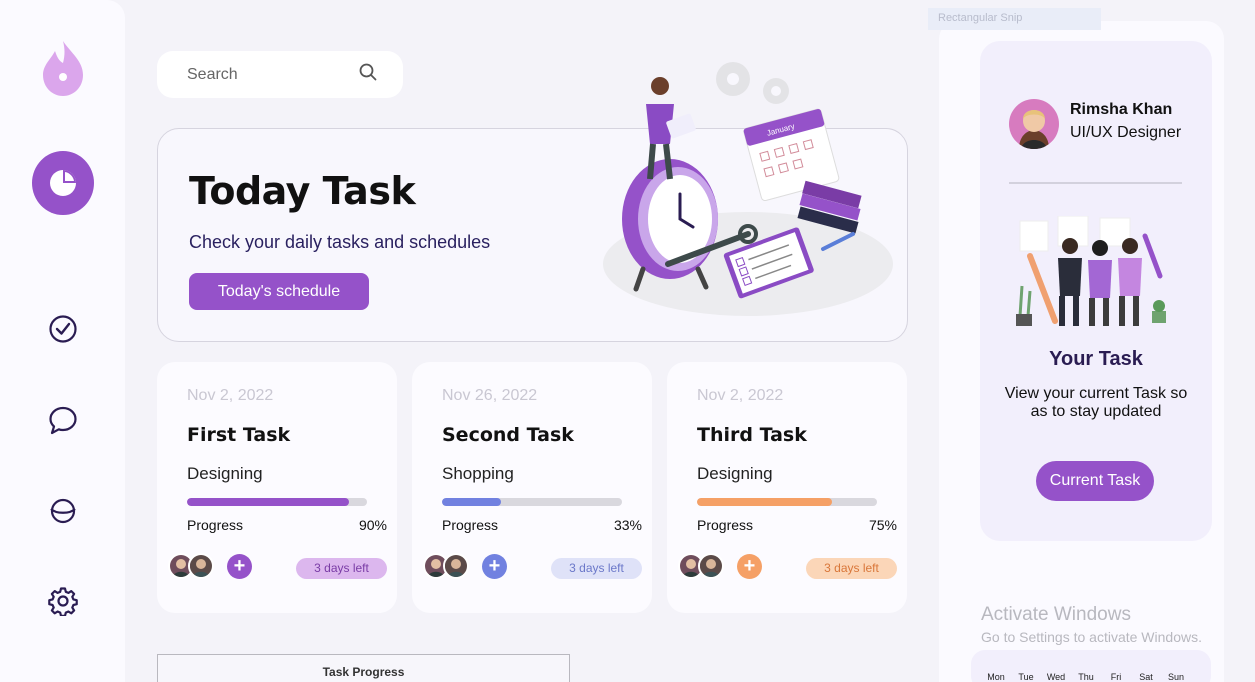 The height and width of the screenshot is (682, 1255). I want to click on task-progress-title: Task Progress, so click(363, 672).